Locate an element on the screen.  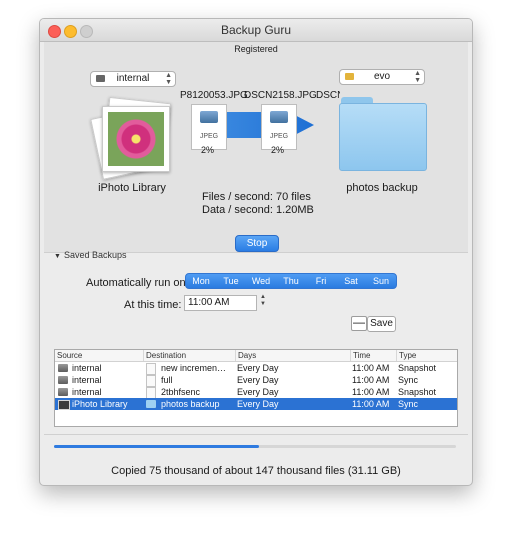
days-segmented-control: Mon Tue Wed Thu Fri Sat Sun is located at coordinates (291, 281).